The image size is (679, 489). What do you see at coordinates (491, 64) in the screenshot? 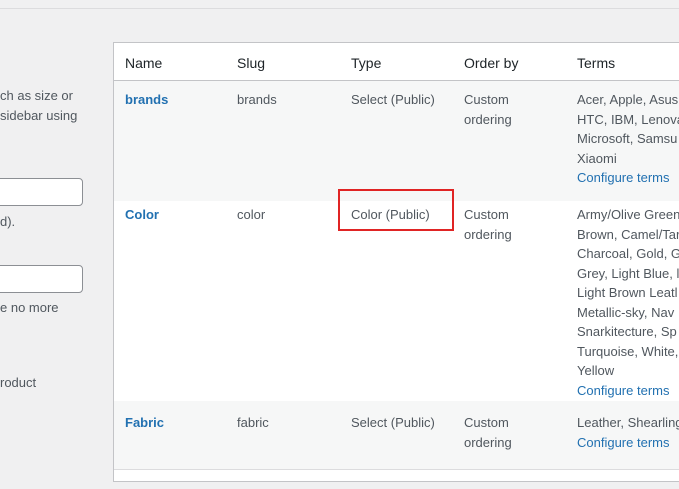
I see `column-header-order-by: Order by` at bounding box center [491, 64].